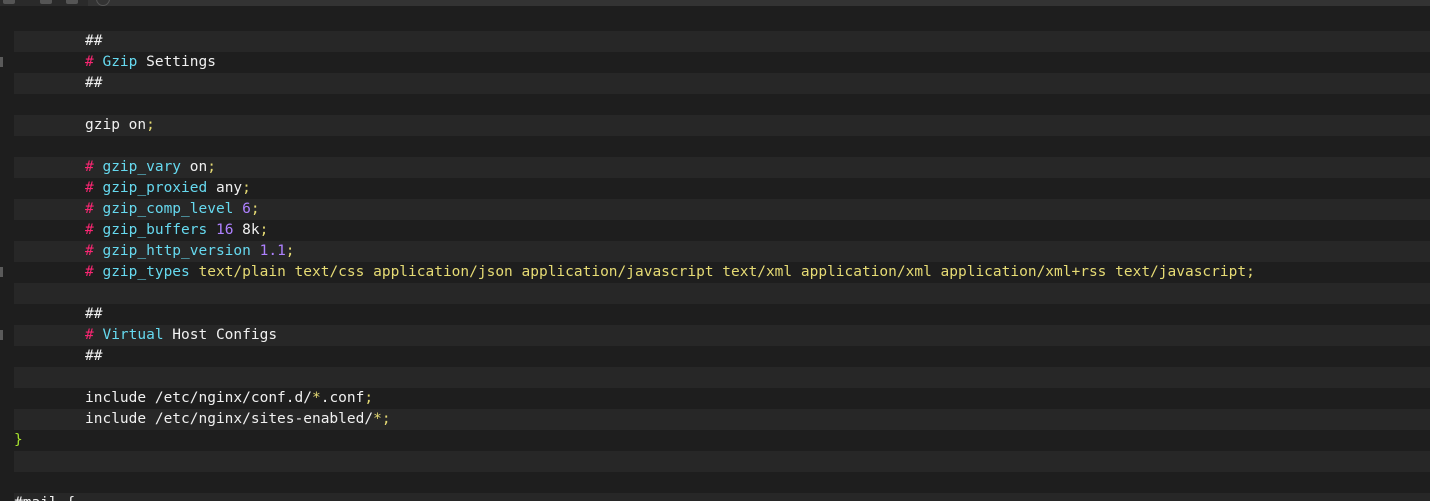  I want to click on code-token: 16, so click(220, 230).